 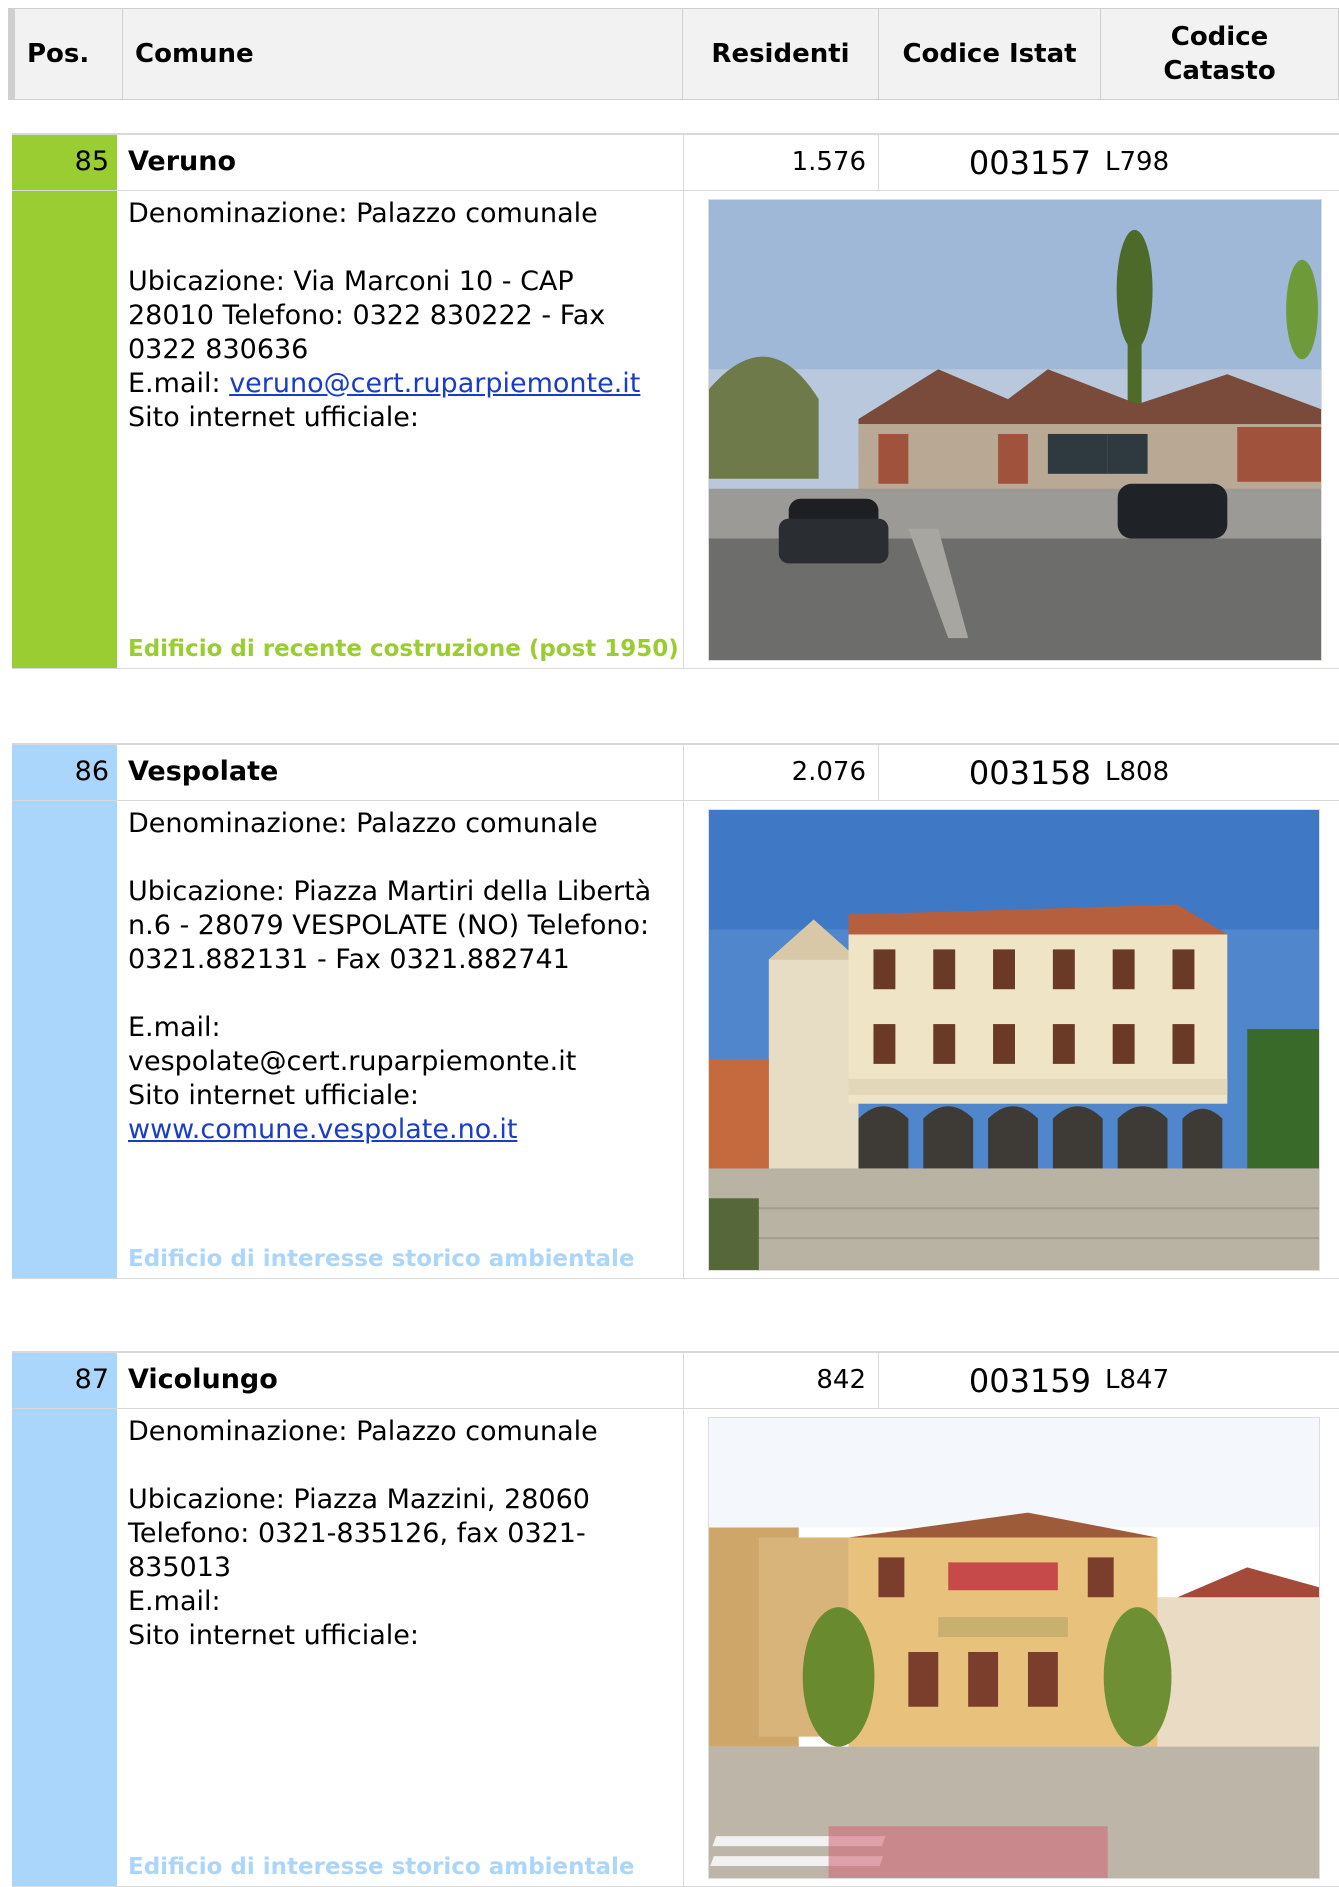 What do you see at coordinates (1137, 772) in the screenshot?
I see `catasto-code: L808` at bounding box center [1137, 772].